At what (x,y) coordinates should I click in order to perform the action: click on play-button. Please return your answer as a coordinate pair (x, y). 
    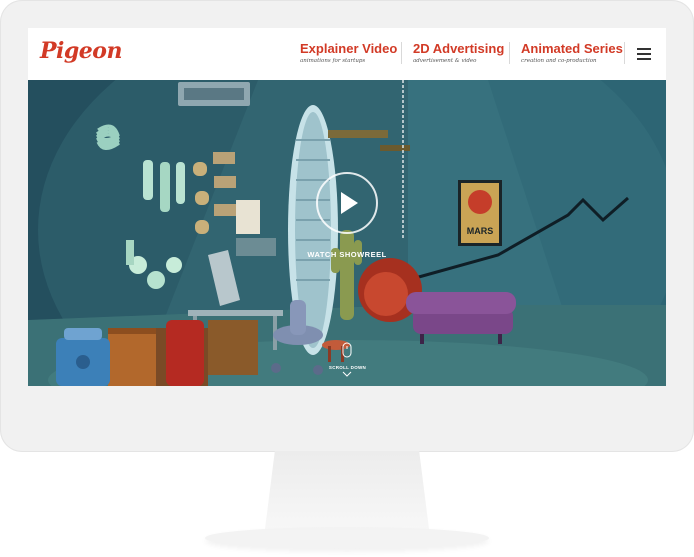
    Looking at the image, I should click on (347, 203).